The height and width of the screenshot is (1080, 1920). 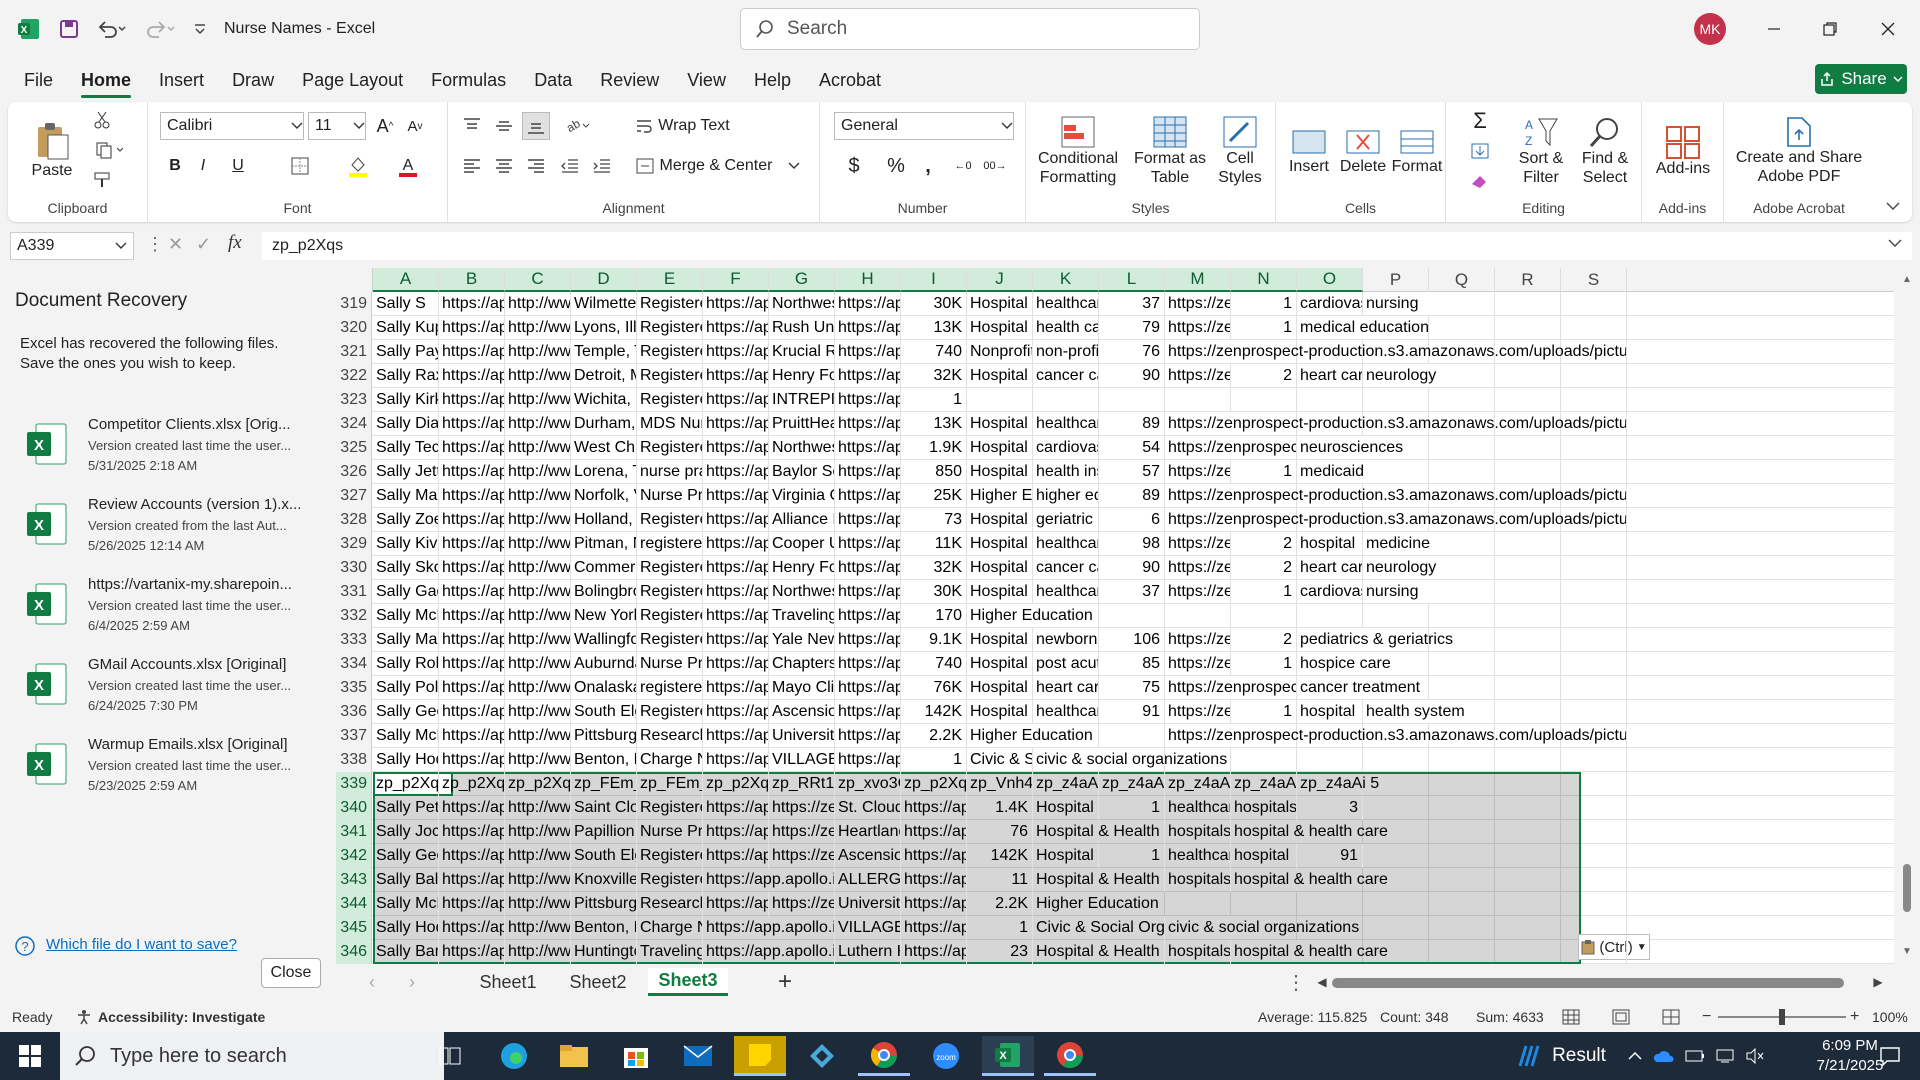 I want to click on cell-c331: http://ww, so click(x=538, y=592).